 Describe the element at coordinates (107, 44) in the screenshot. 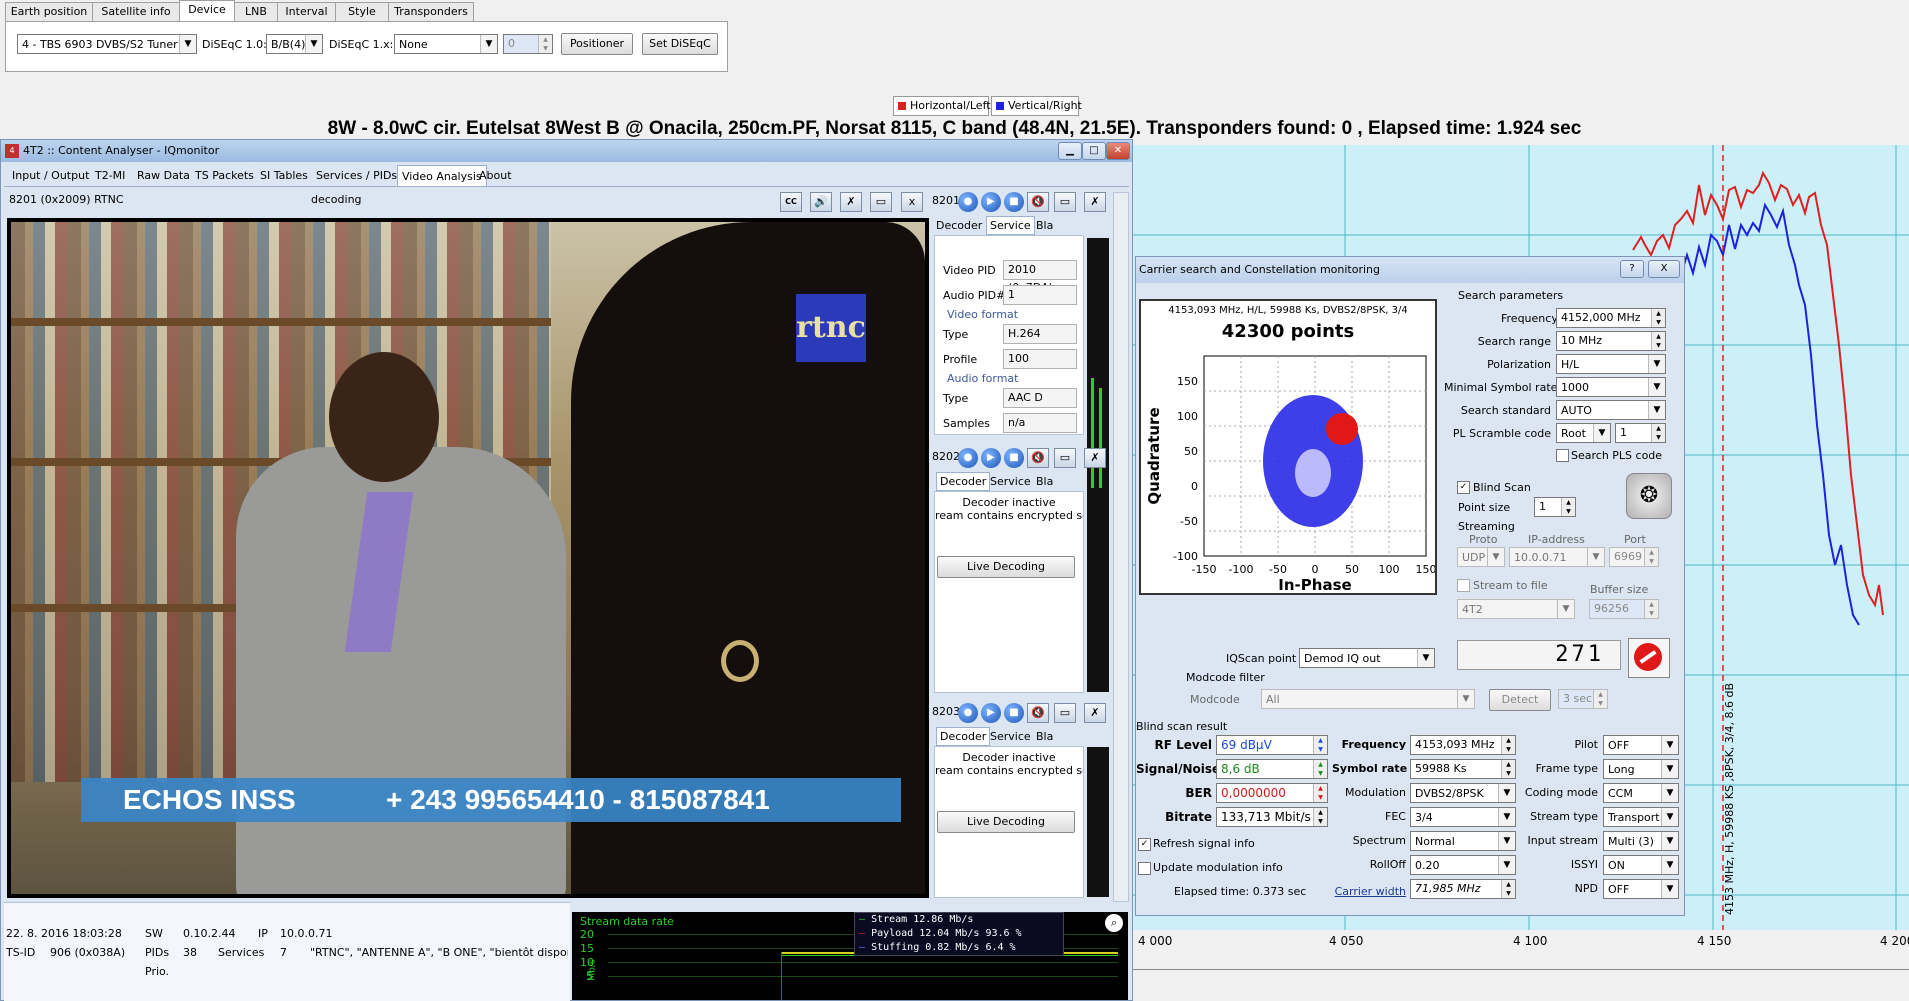

I see `tuner-select: 4 - TBS 6903 DVBS/S2 Tuner 0 ▼` at that location.